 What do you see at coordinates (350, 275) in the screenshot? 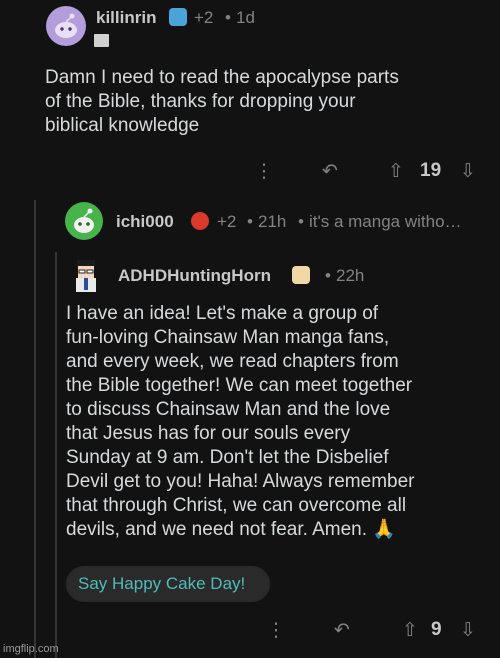
I see `comment-time: 22h` at bounding box center [350, 275].